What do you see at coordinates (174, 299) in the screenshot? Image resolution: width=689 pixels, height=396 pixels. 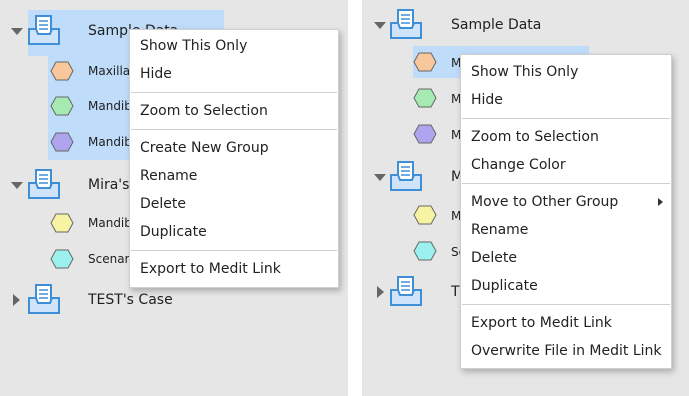 I see `tree-group-row: TEST's Case` at bounding box center [174, 299].